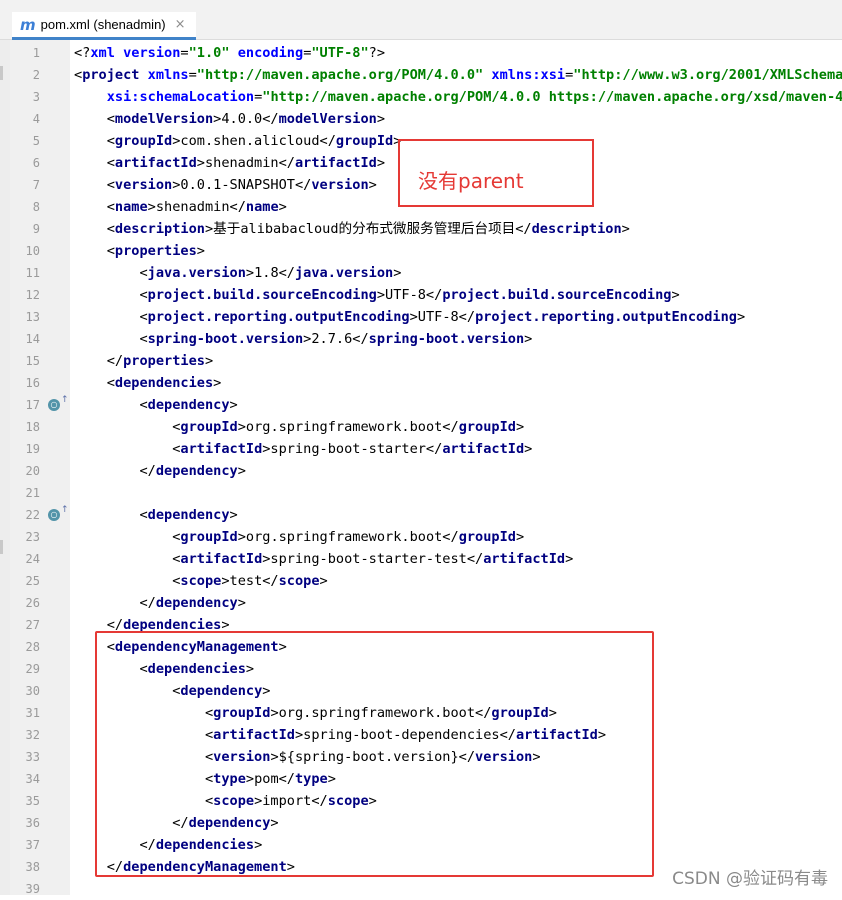  What do you see at coordinates (348, 537) in the screenshot?
I see `xml-text: >org.springframework.boot</` at bounding box center [348, 537].